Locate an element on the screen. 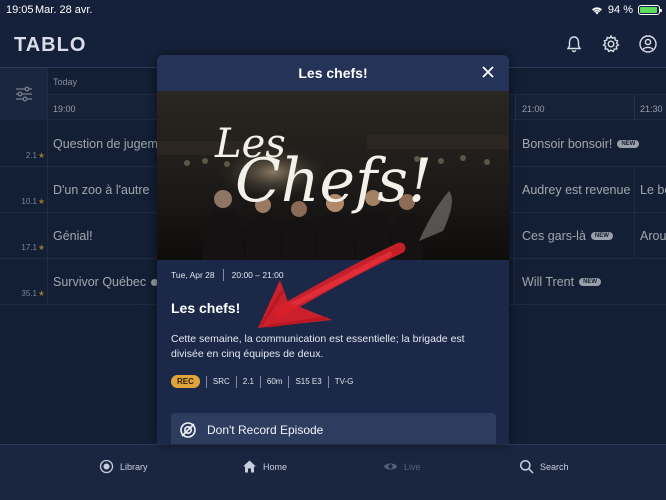  battery-percent: 94 % is located at coordinates (620, 10).